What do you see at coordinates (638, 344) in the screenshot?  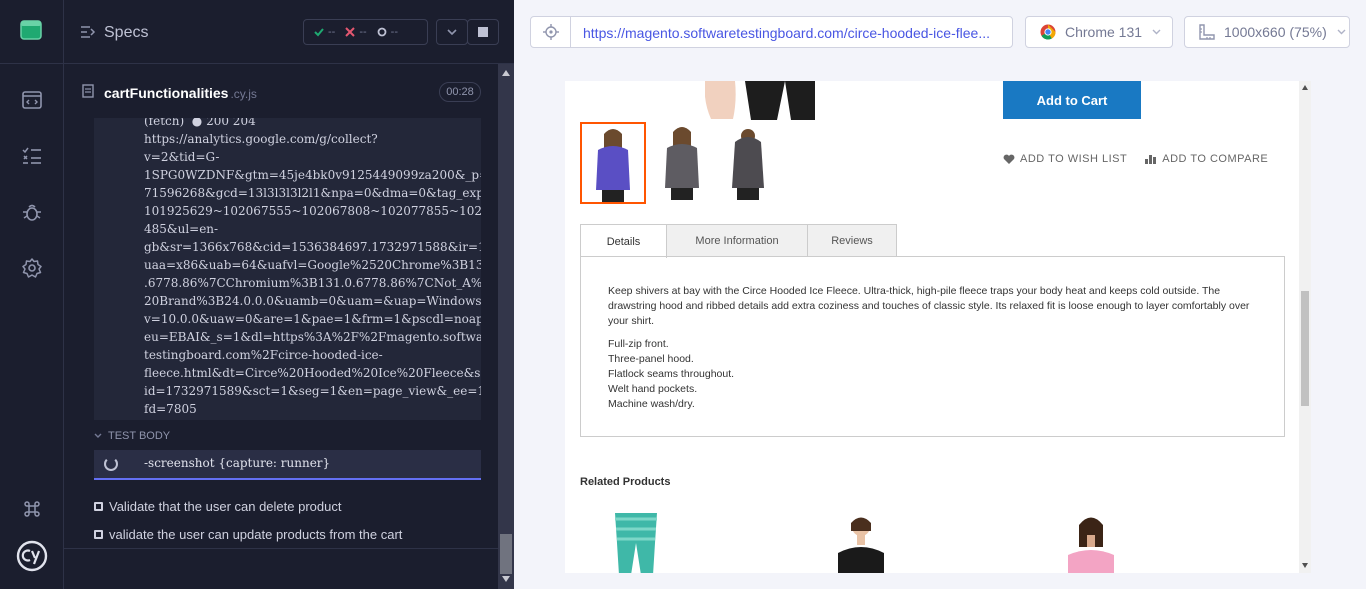 I see `feature-item: Full-zip front.` at bounding box center [638, 344].